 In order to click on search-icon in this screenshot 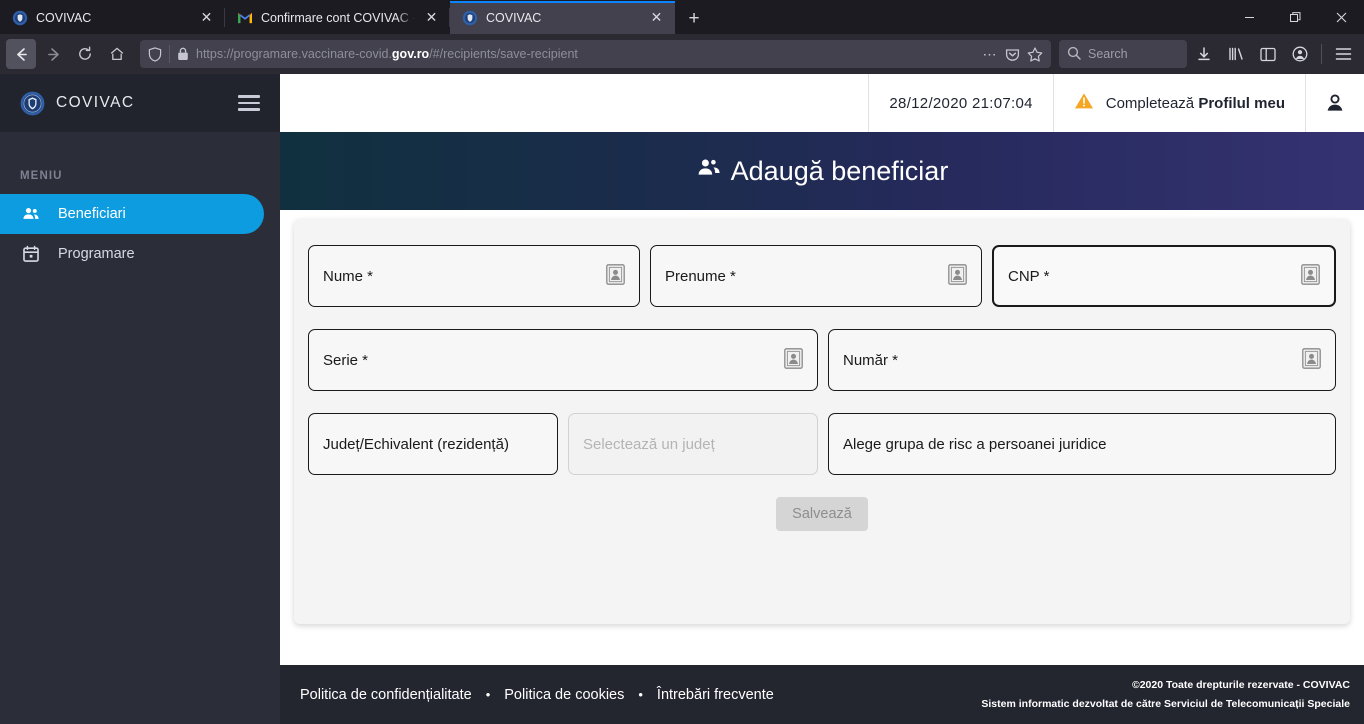, I will do `click(1074, 54)`.